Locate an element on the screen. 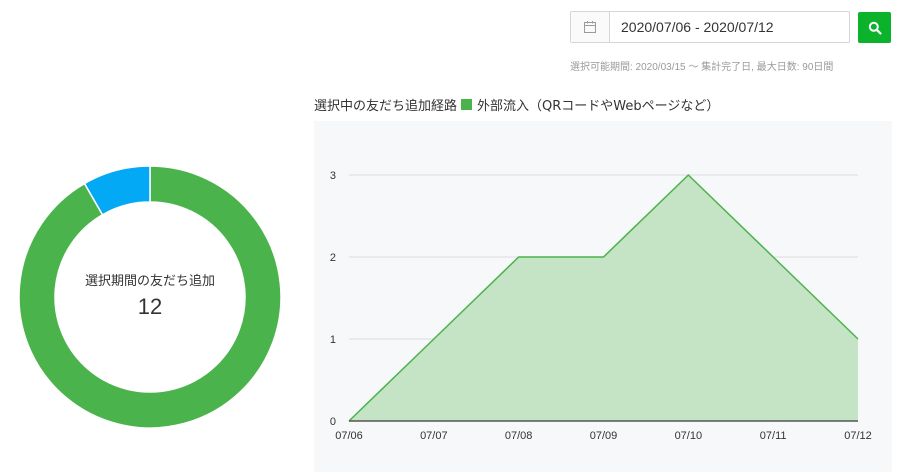 The image size is (902, 476). chart-legend: 選択中の友だち追加経路 外部流入（QRコードやWebページなど） is located at coordinates (516, 104).